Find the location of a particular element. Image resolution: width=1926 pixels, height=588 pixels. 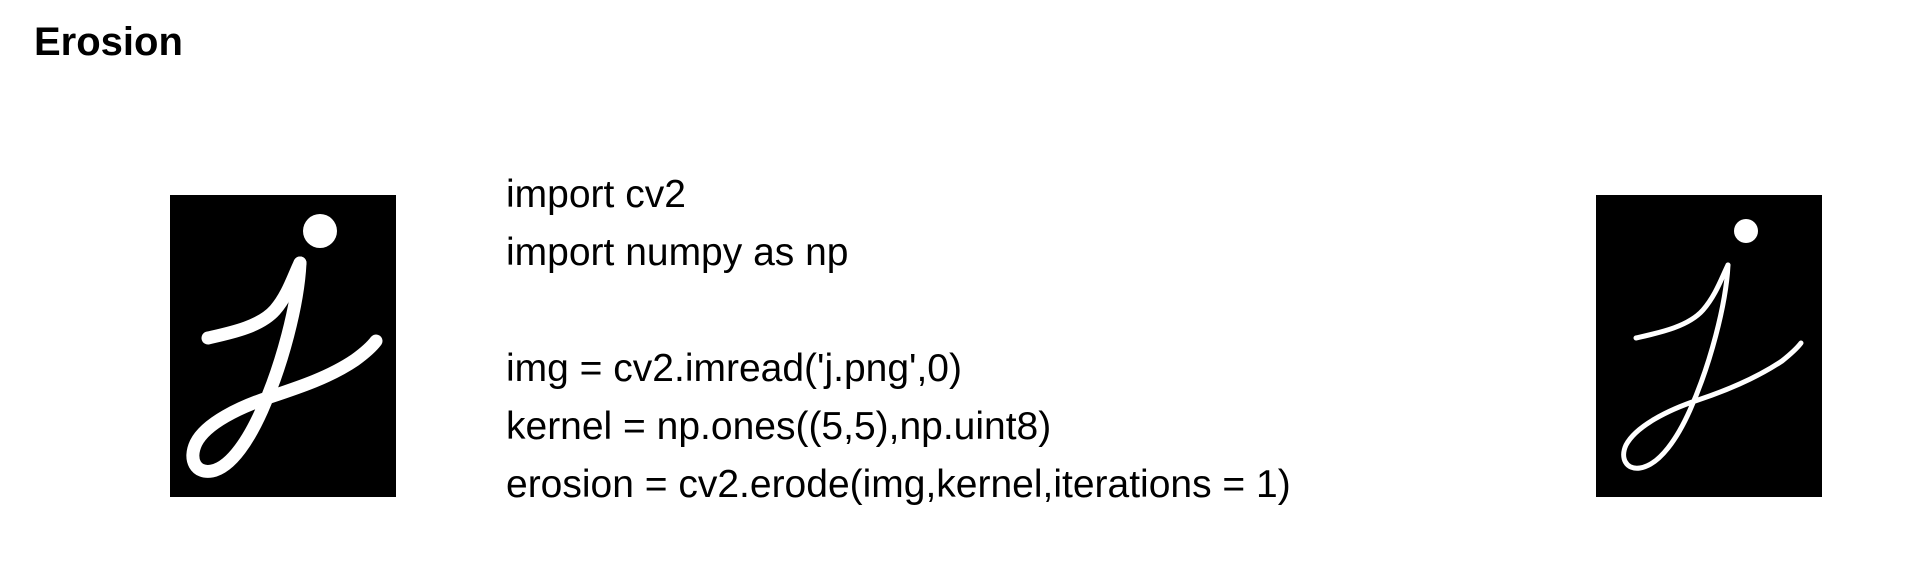

original-j-image is located at coordinates (283, 346).